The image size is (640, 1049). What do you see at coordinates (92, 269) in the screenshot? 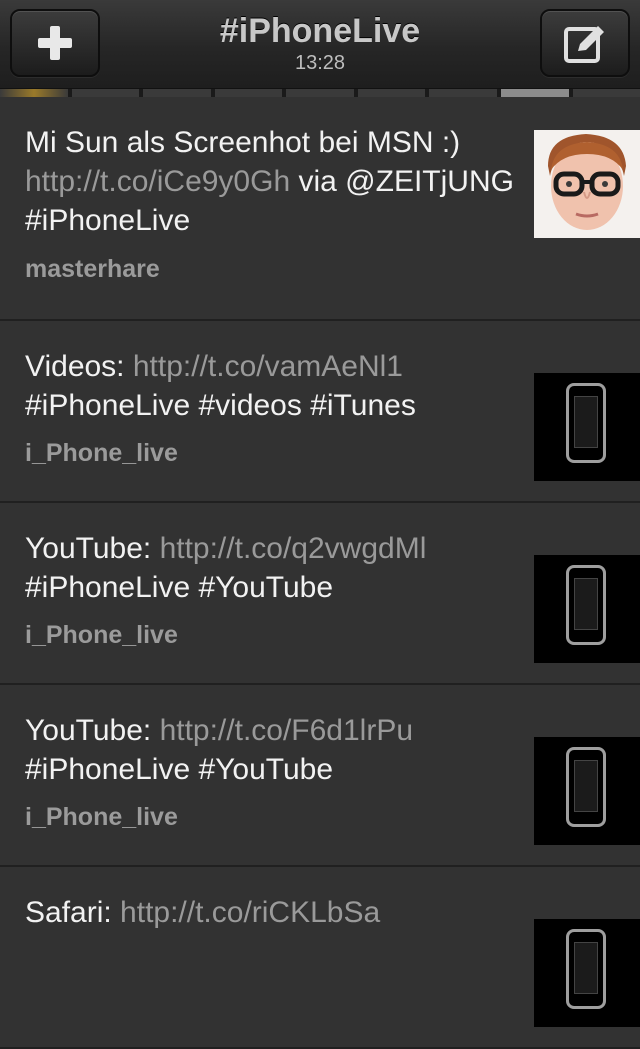
I see `tweet-username: masterhare` at bounding box center [92, 269].